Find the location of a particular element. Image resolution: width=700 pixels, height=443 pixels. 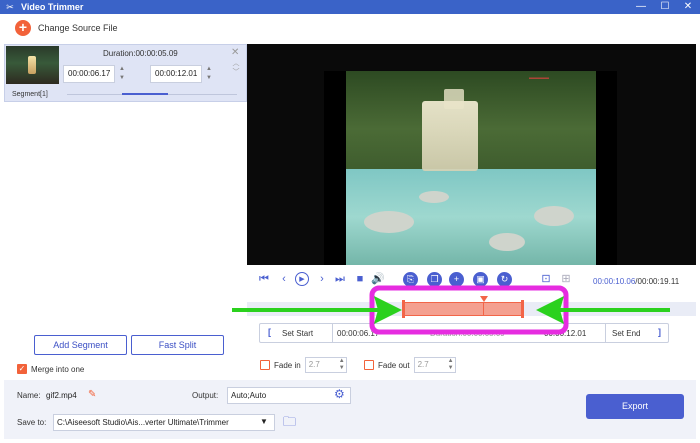

window-title: Video Trimmer is located at coordinates (52, 7).